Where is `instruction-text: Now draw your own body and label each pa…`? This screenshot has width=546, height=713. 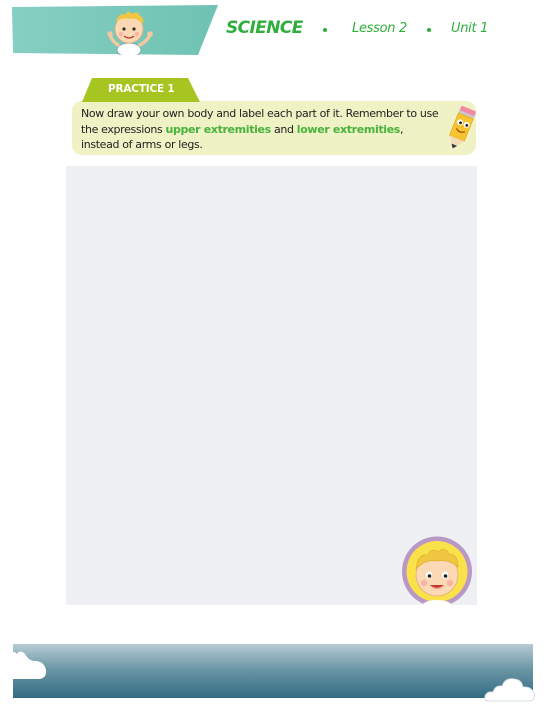 instruction-text: Now draw your own body and label each pa… is located at coordinates (262, 129).